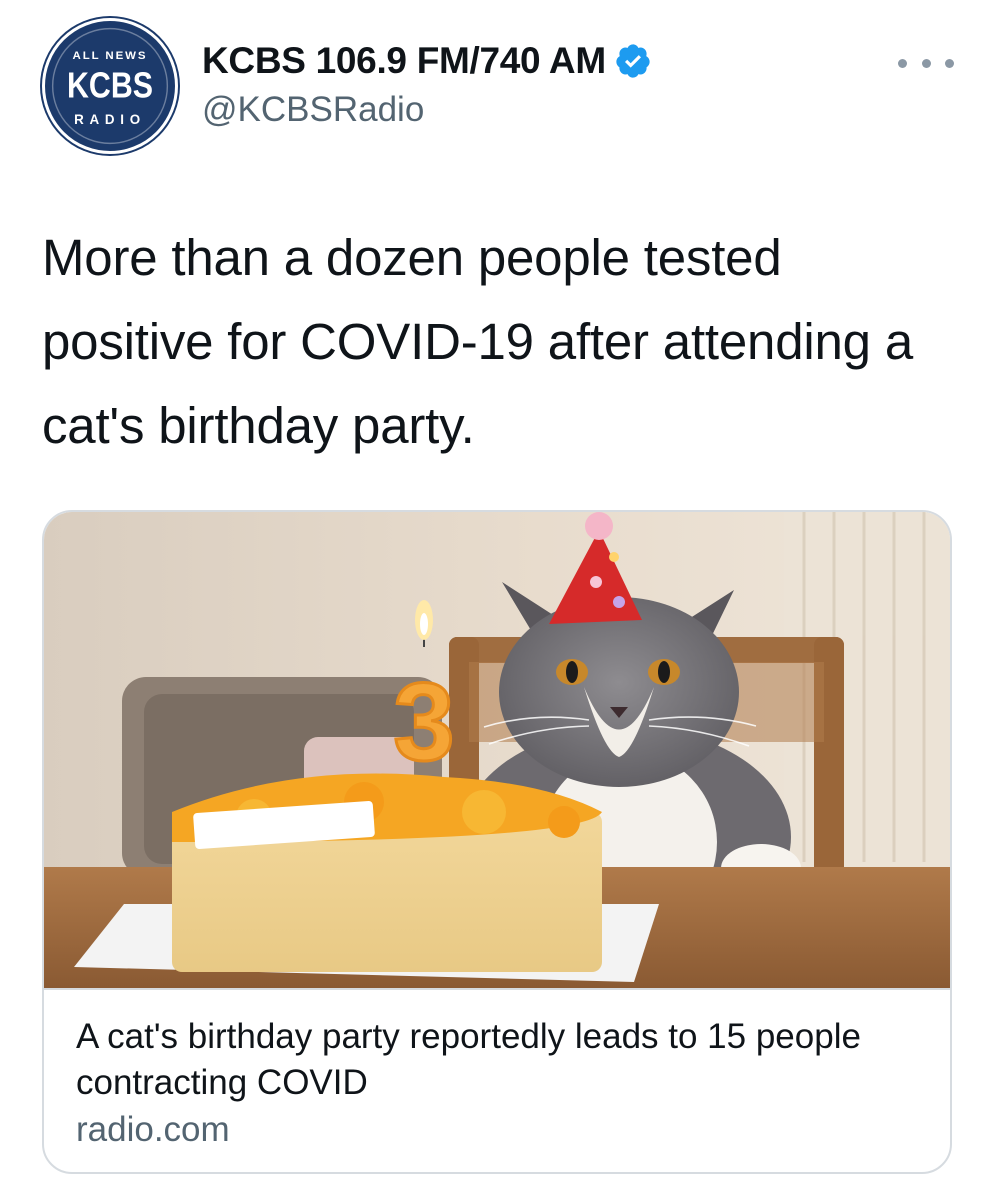 The height and width of the screenshot is (1200, 995). I want to click on card-divider, so click(497, 989).